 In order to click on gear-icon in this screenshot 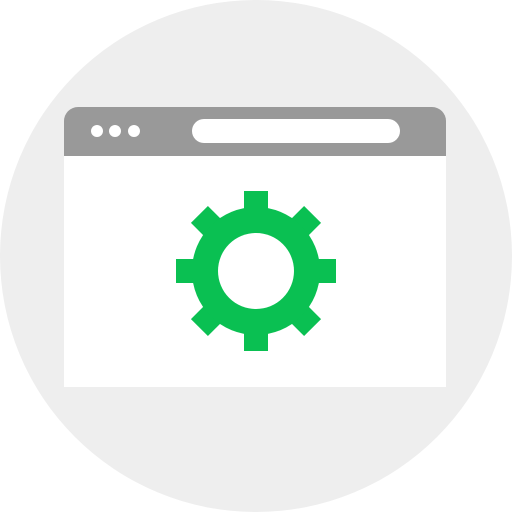, I will do `click(256, 271)`.